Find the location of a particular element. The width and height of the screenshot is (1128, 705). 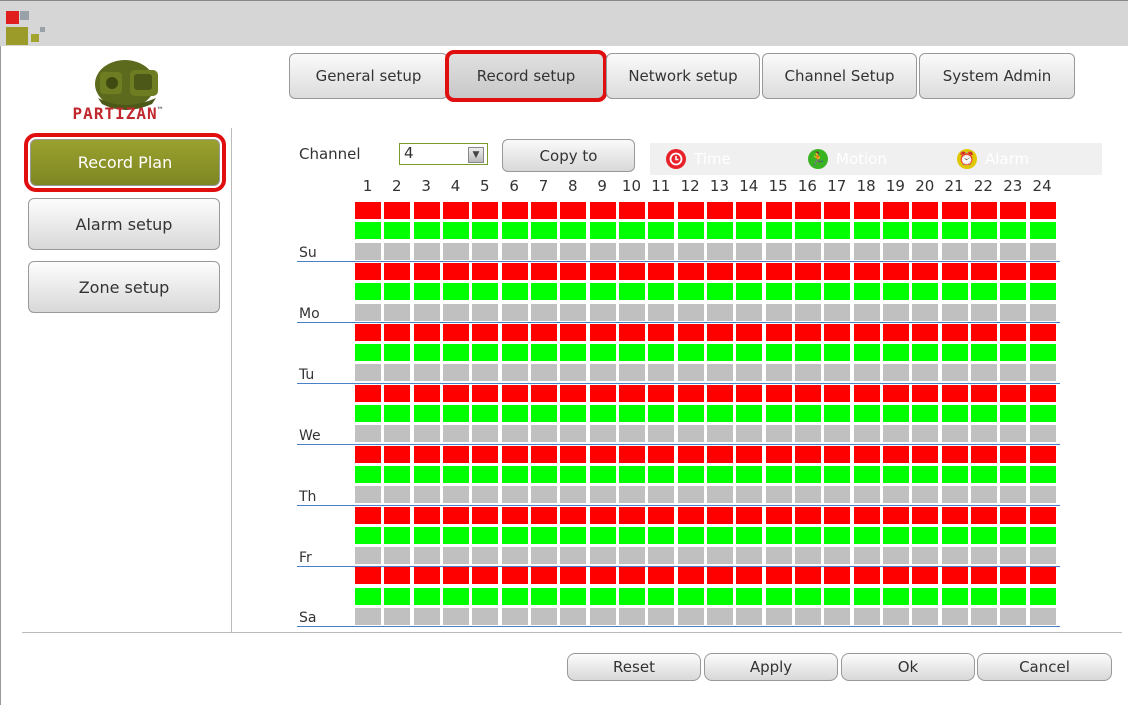

tab-channel-setup: Channel Setup is located at coordinates (839, 76).